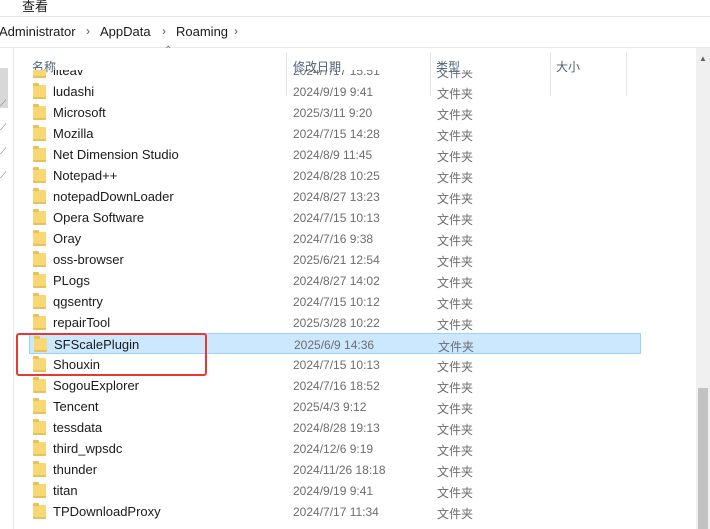 Image resolution: width=710 pixels, height=529 pixels. What do you see at coordinates (168, 50) in the screenshot?
I see `sort-up-icon: ⌃` at bounding box center [168, 50].